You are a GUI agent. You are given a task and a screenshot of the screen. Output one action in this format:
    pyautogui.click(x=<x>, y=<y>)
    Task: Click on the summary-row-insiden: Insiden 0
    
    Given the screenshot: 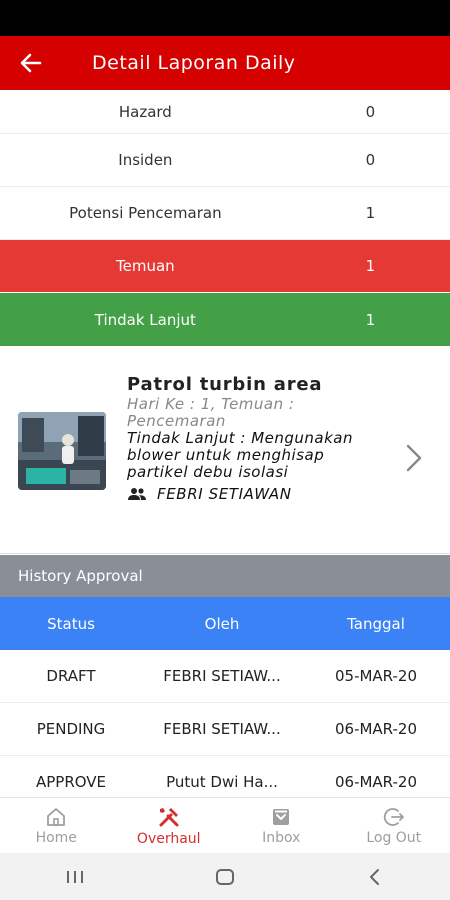 What is the action you would take?
    pyautogui.click(x=225, y=160)
    